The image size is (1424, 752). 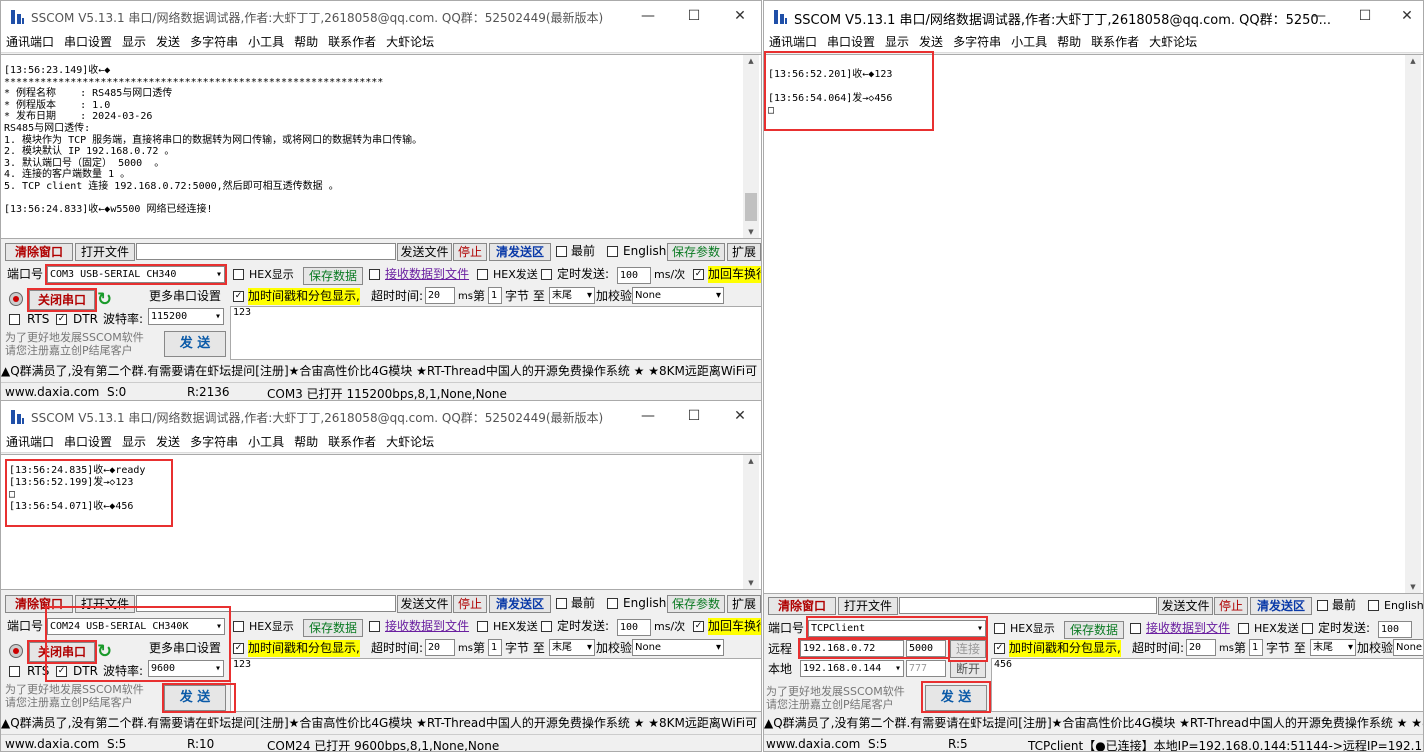 I want to click on send-button: 发 送, so click(x=195, y=344).